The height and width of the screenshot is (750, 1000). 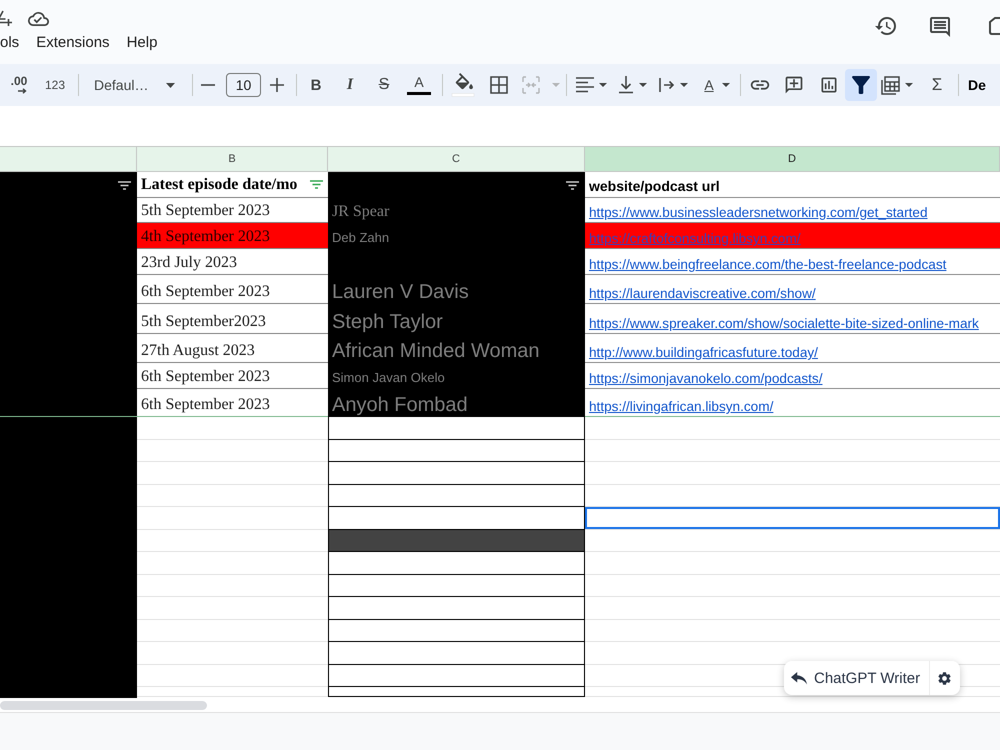 What do you see at coordinates (456, 236) in the screenshot?
I see `table-cell: Deb Zahn` at bounding box center [456, 236].